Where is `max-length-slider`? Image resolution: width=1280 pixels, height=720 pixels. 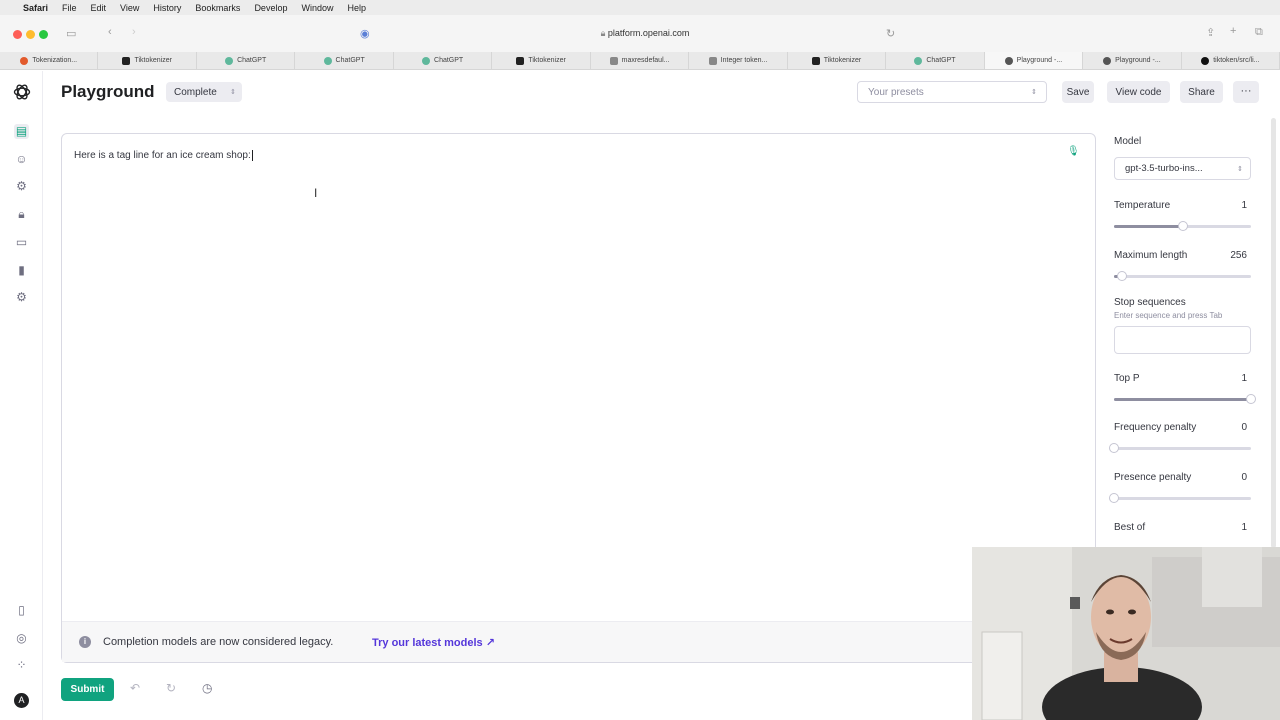
max-length-slider is located at coordinates (1182, 276).